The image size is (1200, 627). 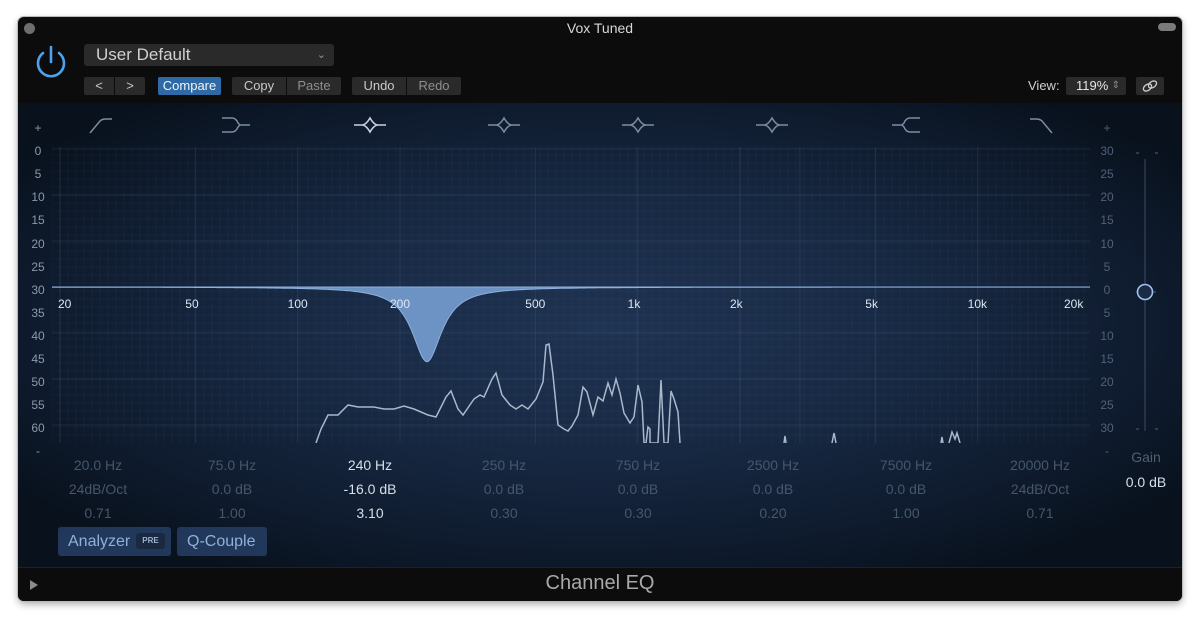 I want to click on band-gain-value: -16.0 dB, so click(x=370, y=489).